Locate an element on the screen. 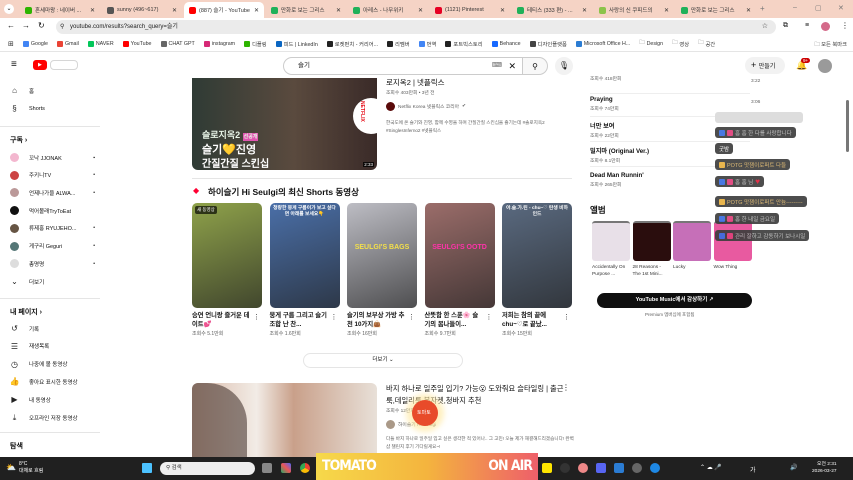 The width and height of the screenshot is (853, 480). sidebar-item: ◷ 나중에 볼 동영상 is located at coordinates (52, 364).